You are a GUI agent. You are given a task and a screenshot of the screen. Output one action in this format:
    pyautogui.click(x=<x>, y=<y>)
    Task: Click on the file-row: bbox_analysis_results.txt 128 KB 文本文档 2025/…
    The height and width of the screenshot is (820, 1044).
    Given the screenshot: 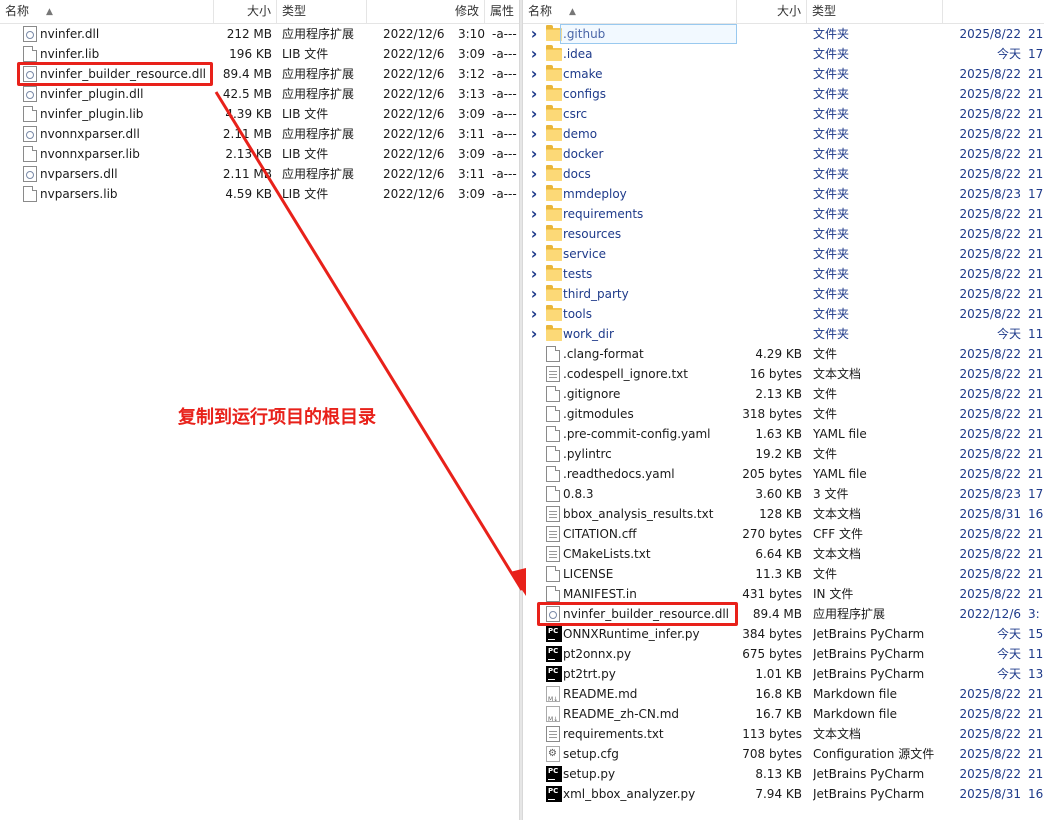 What is the action you would take?
    pyautogui.click(x=783, y=514)
    